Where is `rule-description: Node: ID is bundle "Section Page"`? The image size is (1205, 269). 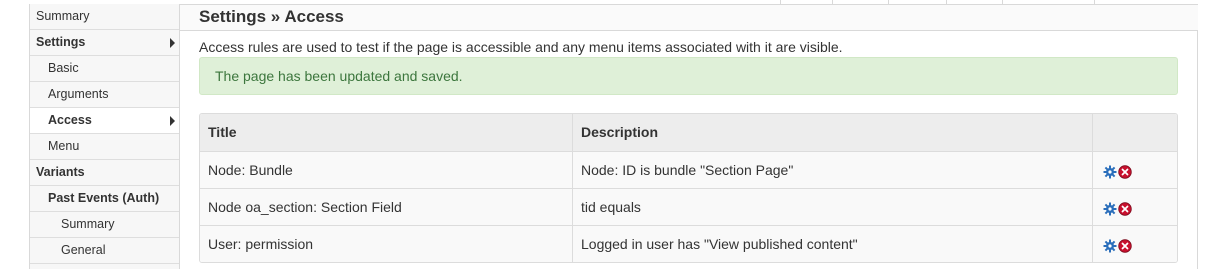
rule-description: Node: ID is bundle "Section Page" is located at coordinates (832, 170).